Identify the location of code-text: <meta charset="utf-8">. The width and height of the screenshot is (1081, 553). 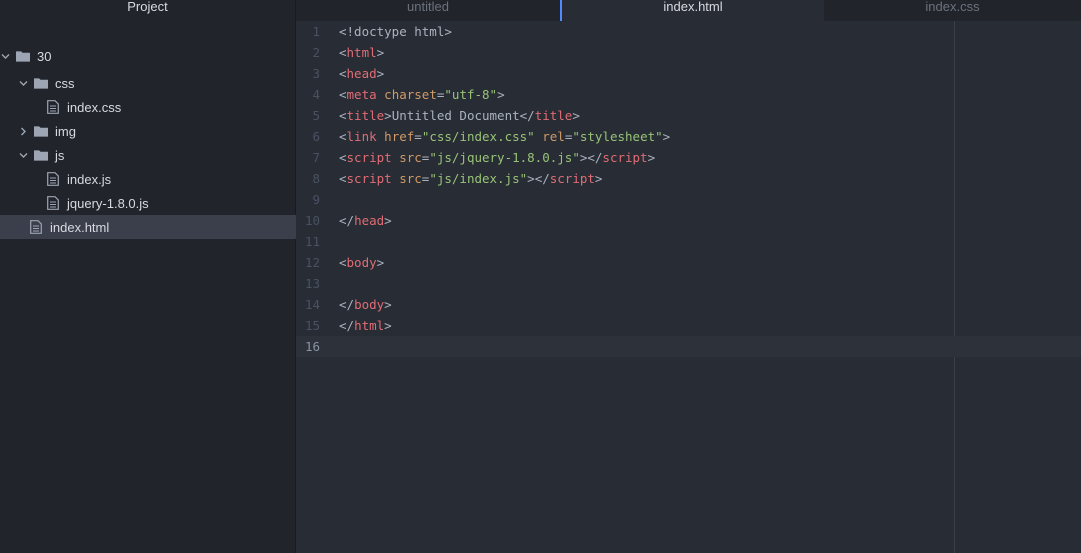
(422, 94).